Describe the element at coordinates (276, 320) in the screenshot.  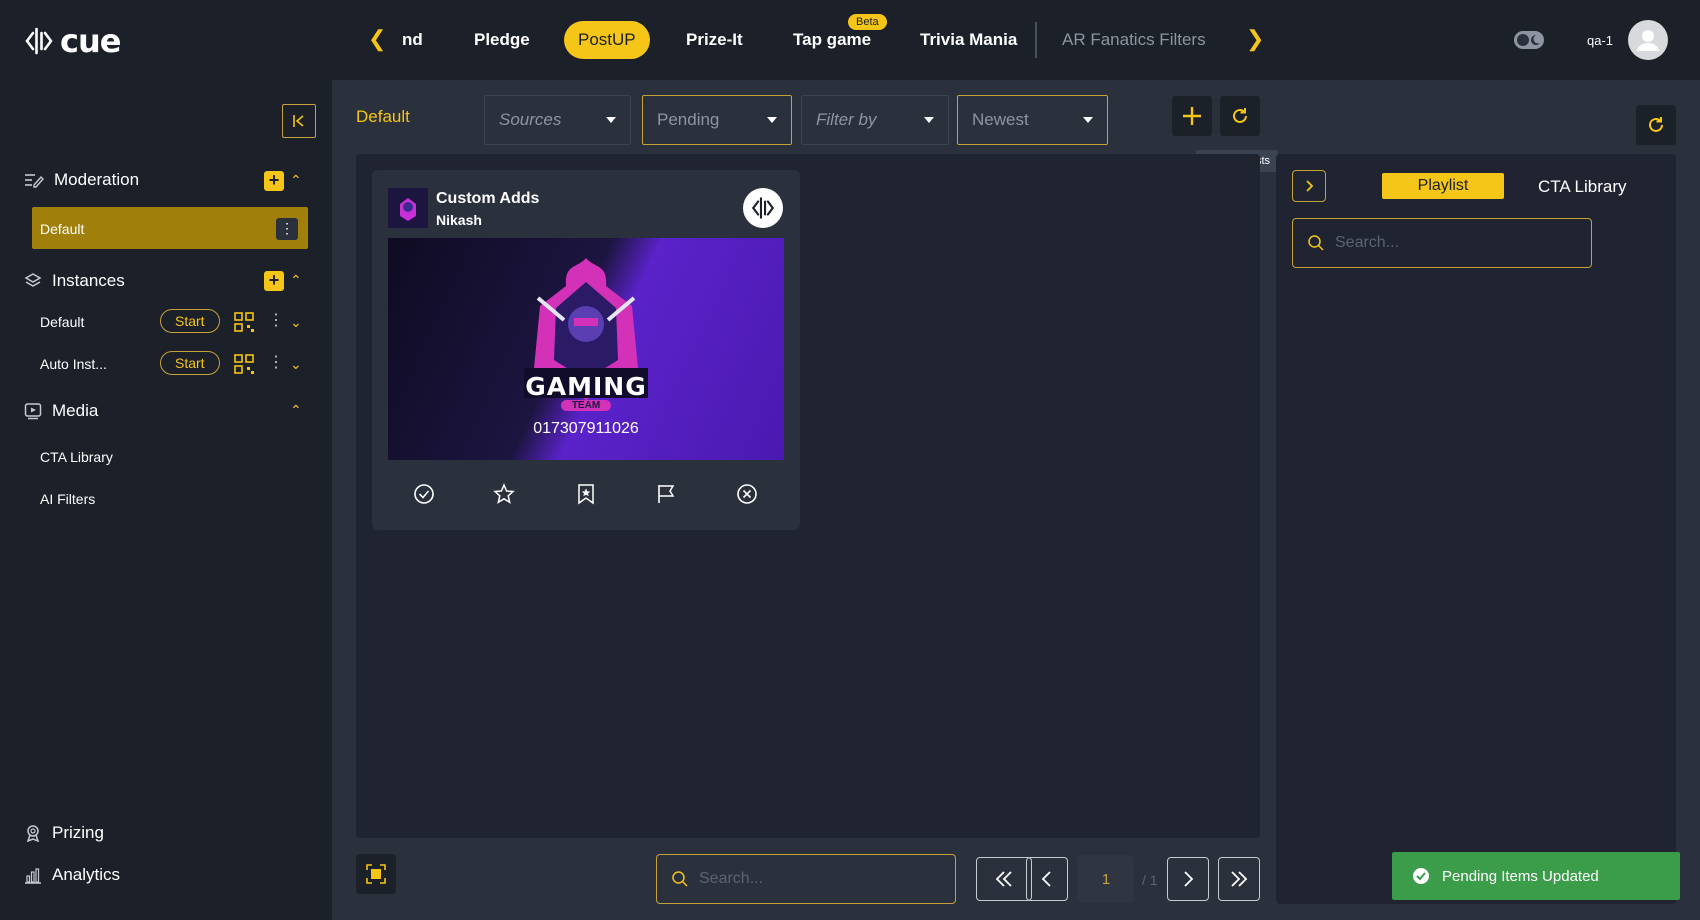
I see `instance-default-more-icon: ⋮` at that location.